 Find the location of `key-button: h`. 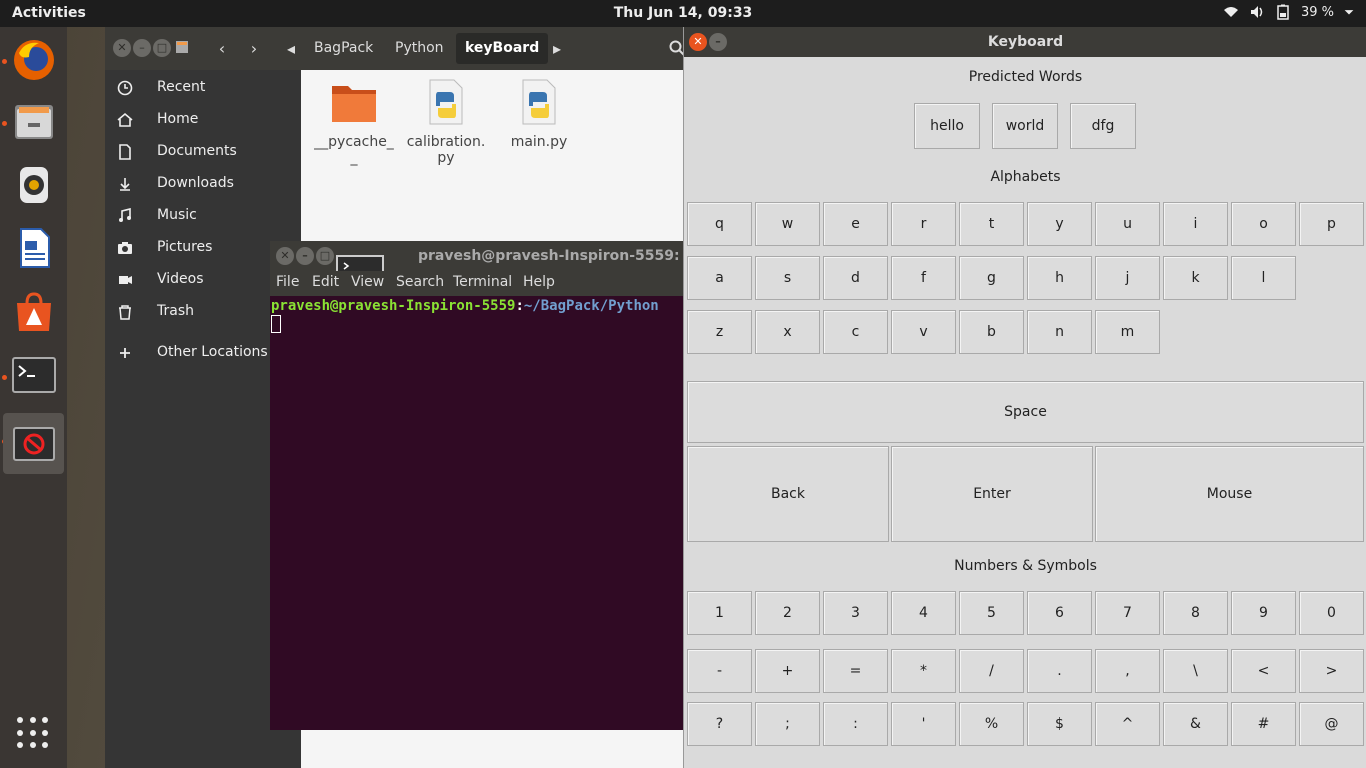

key-button: h is located at coordinates (1059, 278).